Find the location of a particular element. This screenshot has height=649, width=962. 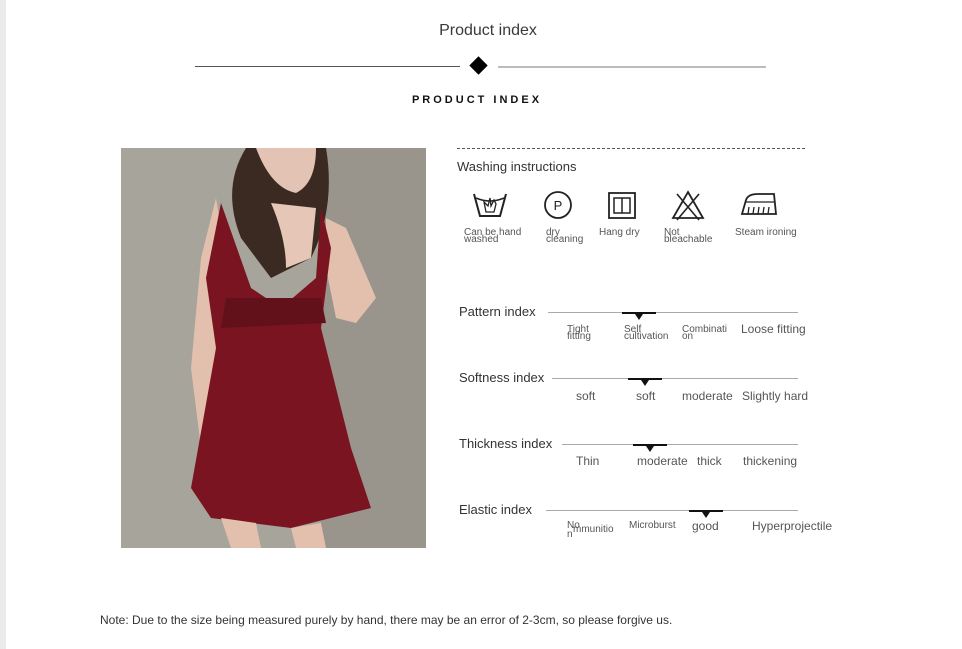

dry-cleaning-label-2: cleaning is located at coordinates (565, 239).